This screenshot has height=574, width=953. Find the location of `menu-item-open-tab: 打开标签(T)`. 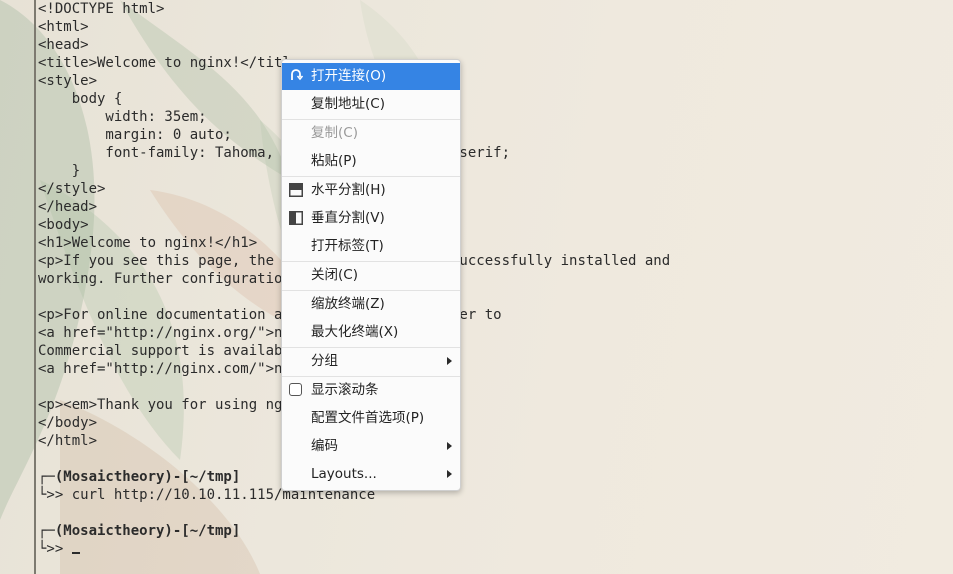

menu-item-open-tab: 打开标签(T) is located at coordinates (371, 246).